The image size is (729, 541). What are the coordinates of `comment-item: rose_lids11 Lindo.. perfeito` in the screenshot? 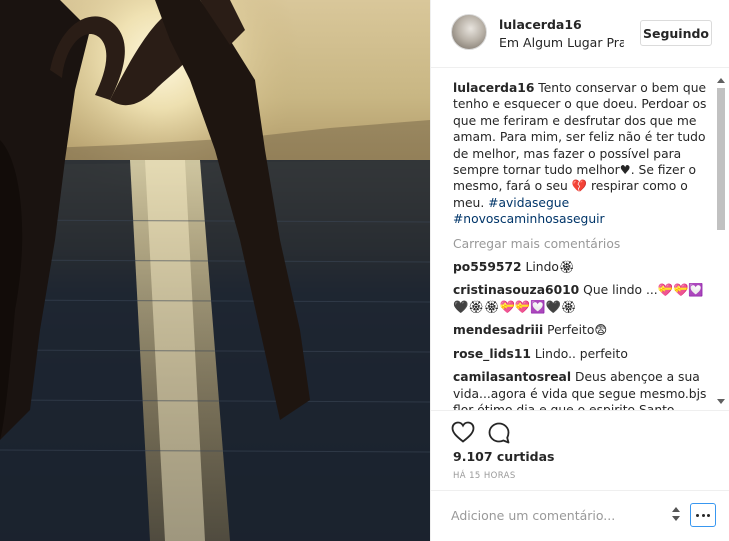 It's located at (582, 354).